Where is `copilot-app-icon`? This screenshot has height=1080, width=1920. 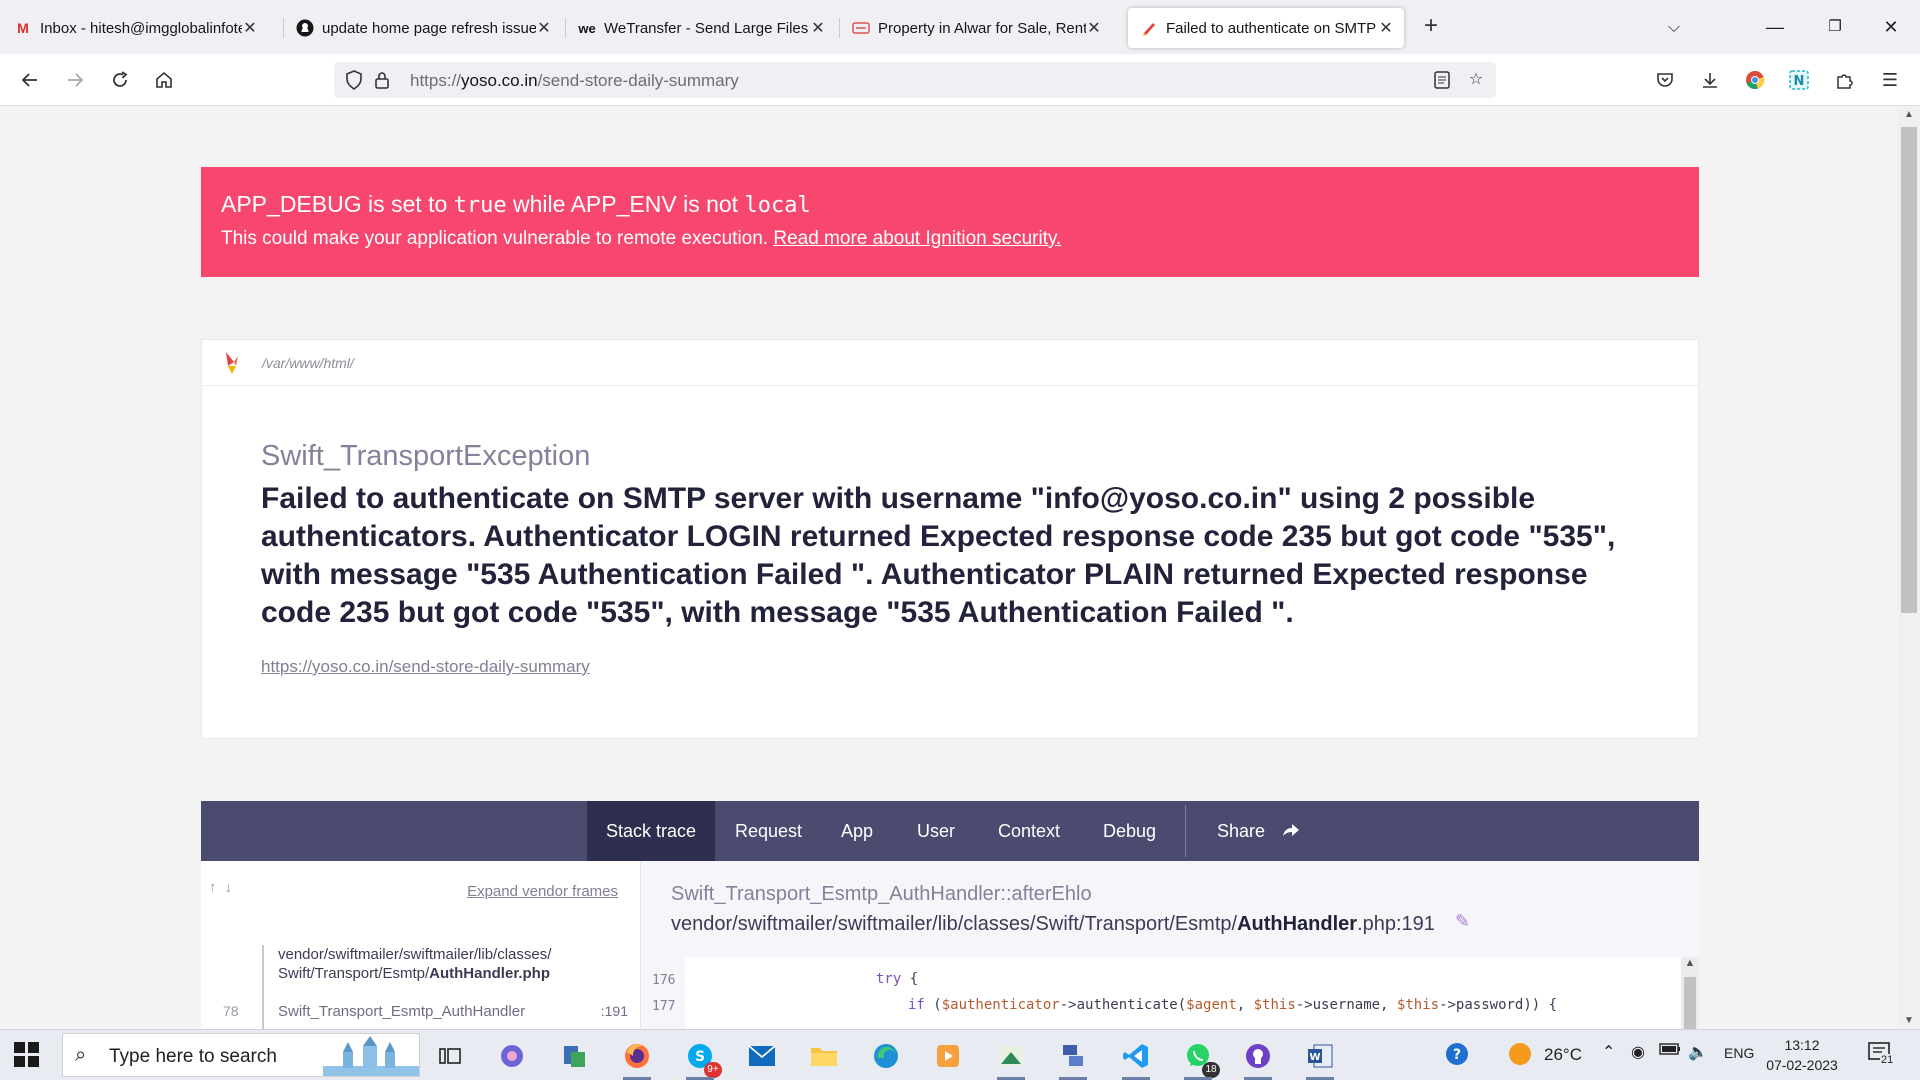
copilot-app-icon is located at coordinates (512, 1056).